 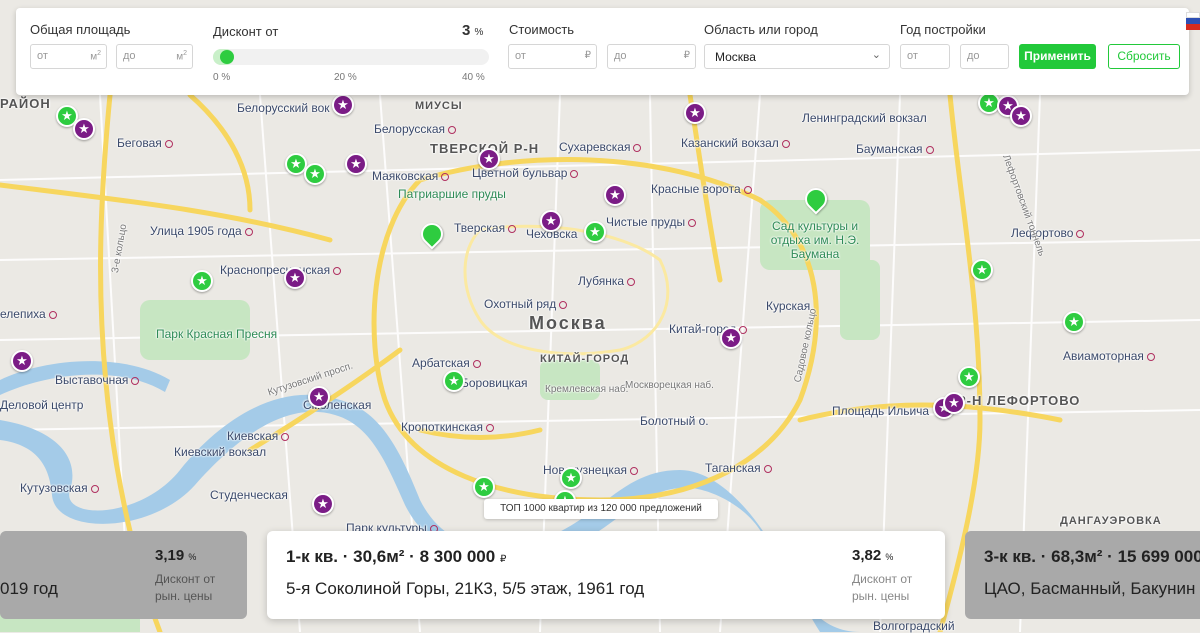 I want to click on park-label: Патриаршие пруды, so click(x=452, y=194).